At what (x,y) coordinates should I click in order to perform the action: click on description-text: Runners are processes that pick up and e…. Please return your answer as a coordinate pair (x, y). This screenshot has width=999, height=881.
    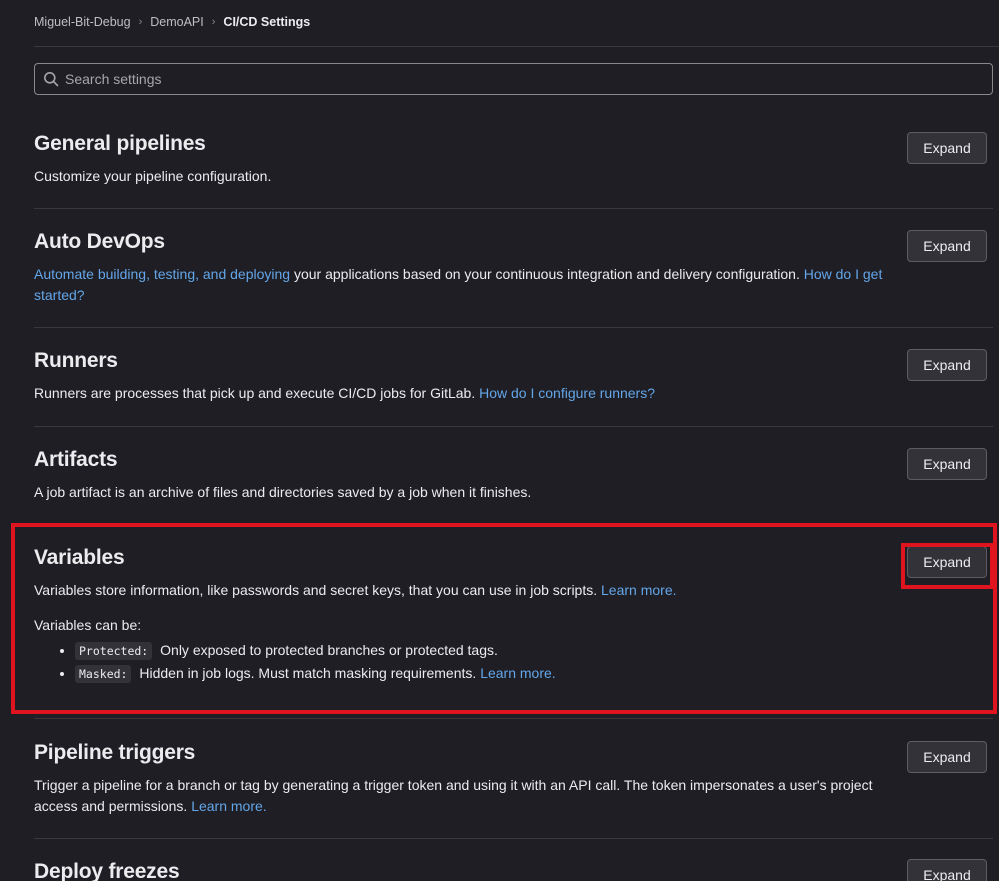
    Looking at the image, I should click on (257, 393).